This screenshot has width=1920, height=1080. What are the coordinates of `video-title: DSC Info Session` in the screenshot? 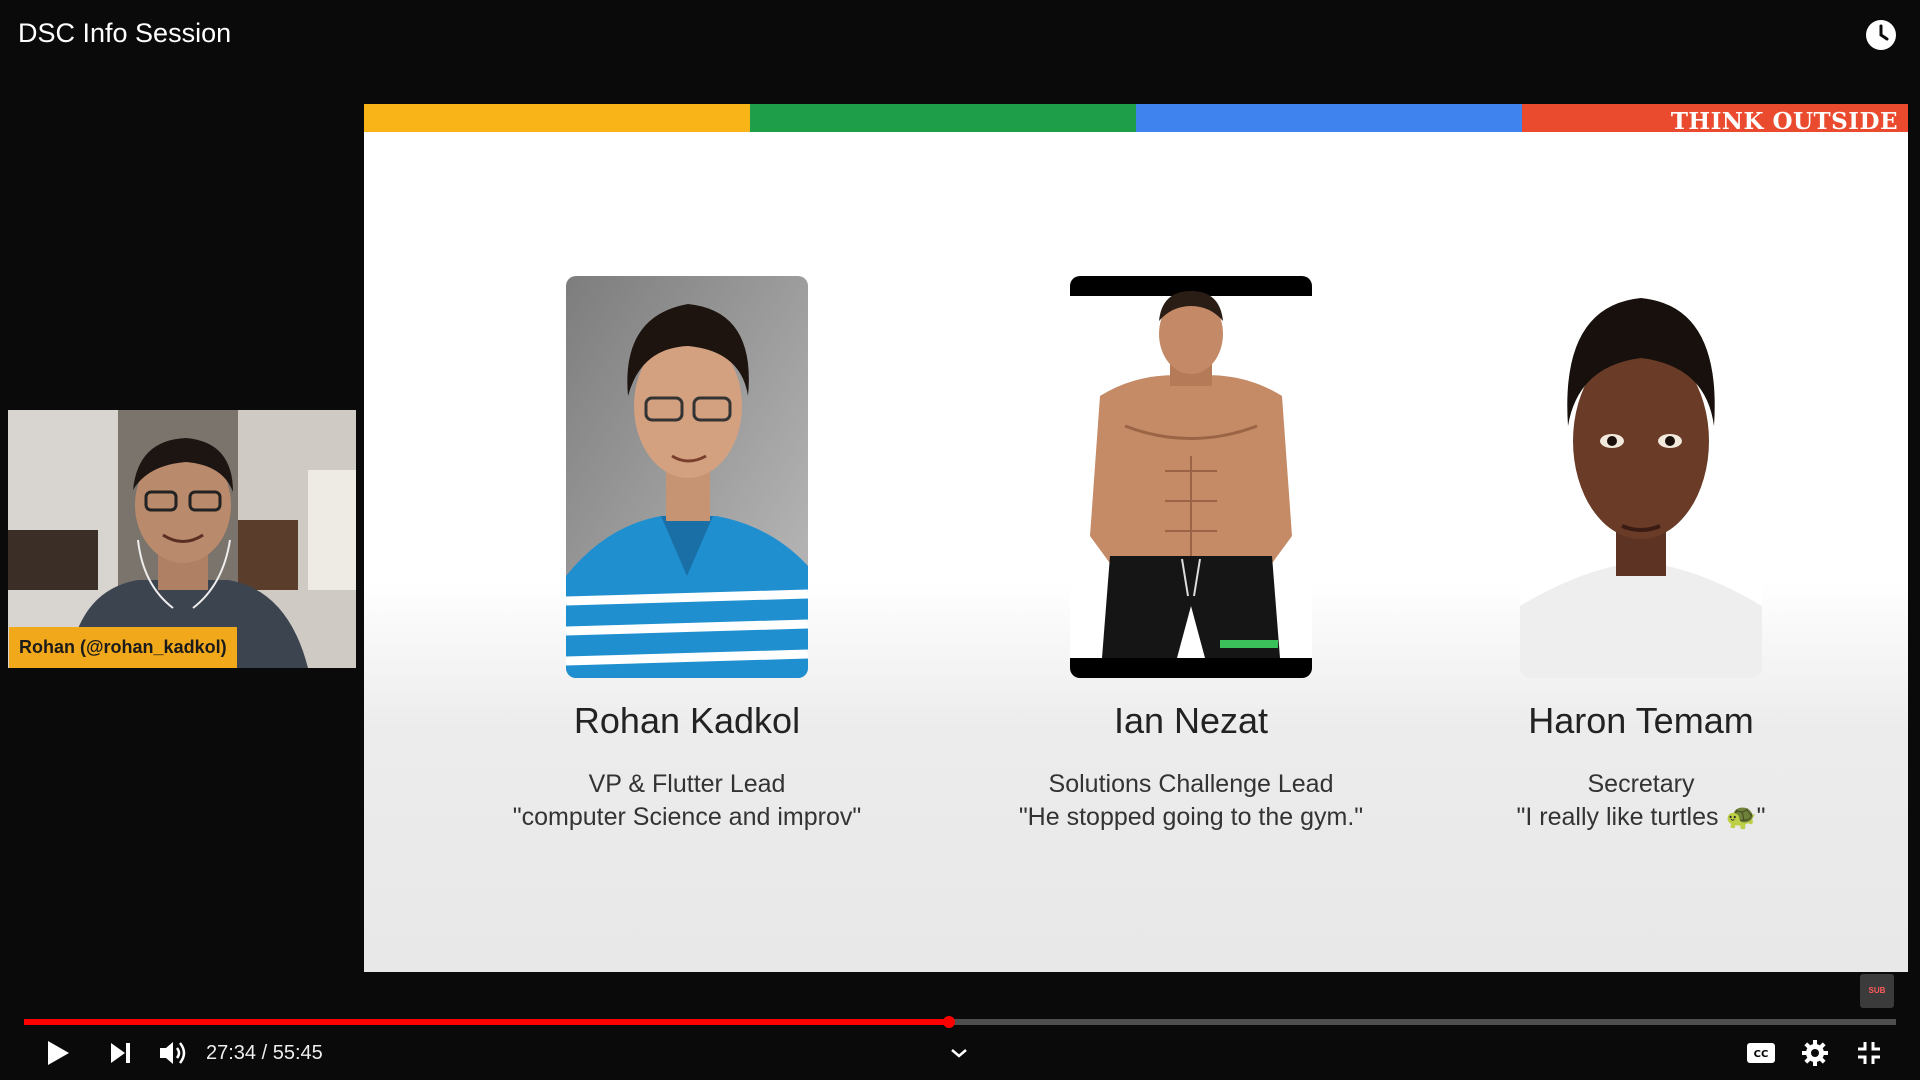 It's located at (124, 33).